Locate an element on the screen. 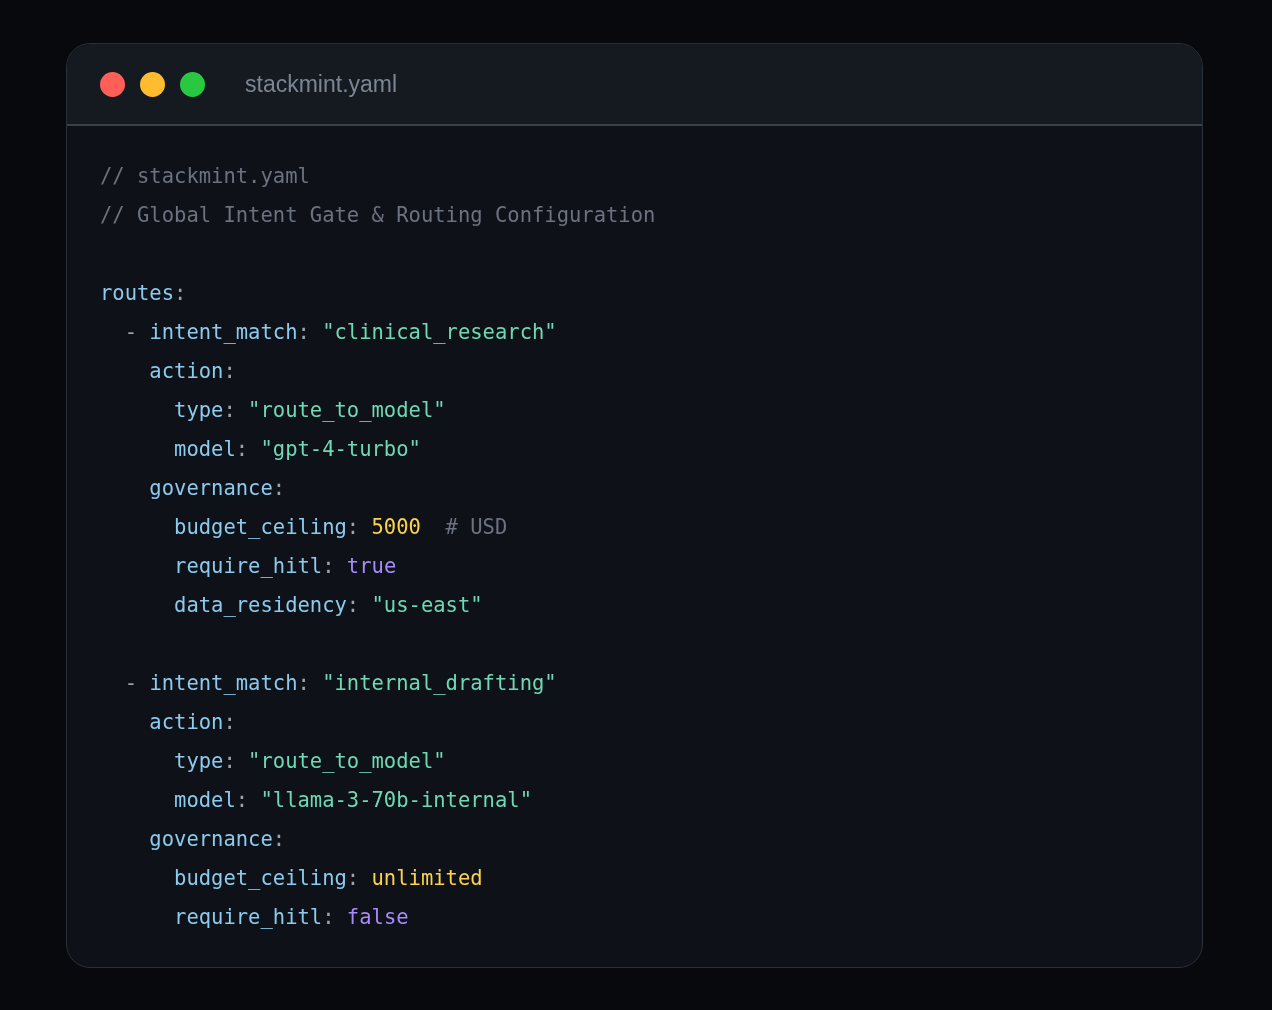  code-line: require_hitl: false is located at coordinates (291, 917).